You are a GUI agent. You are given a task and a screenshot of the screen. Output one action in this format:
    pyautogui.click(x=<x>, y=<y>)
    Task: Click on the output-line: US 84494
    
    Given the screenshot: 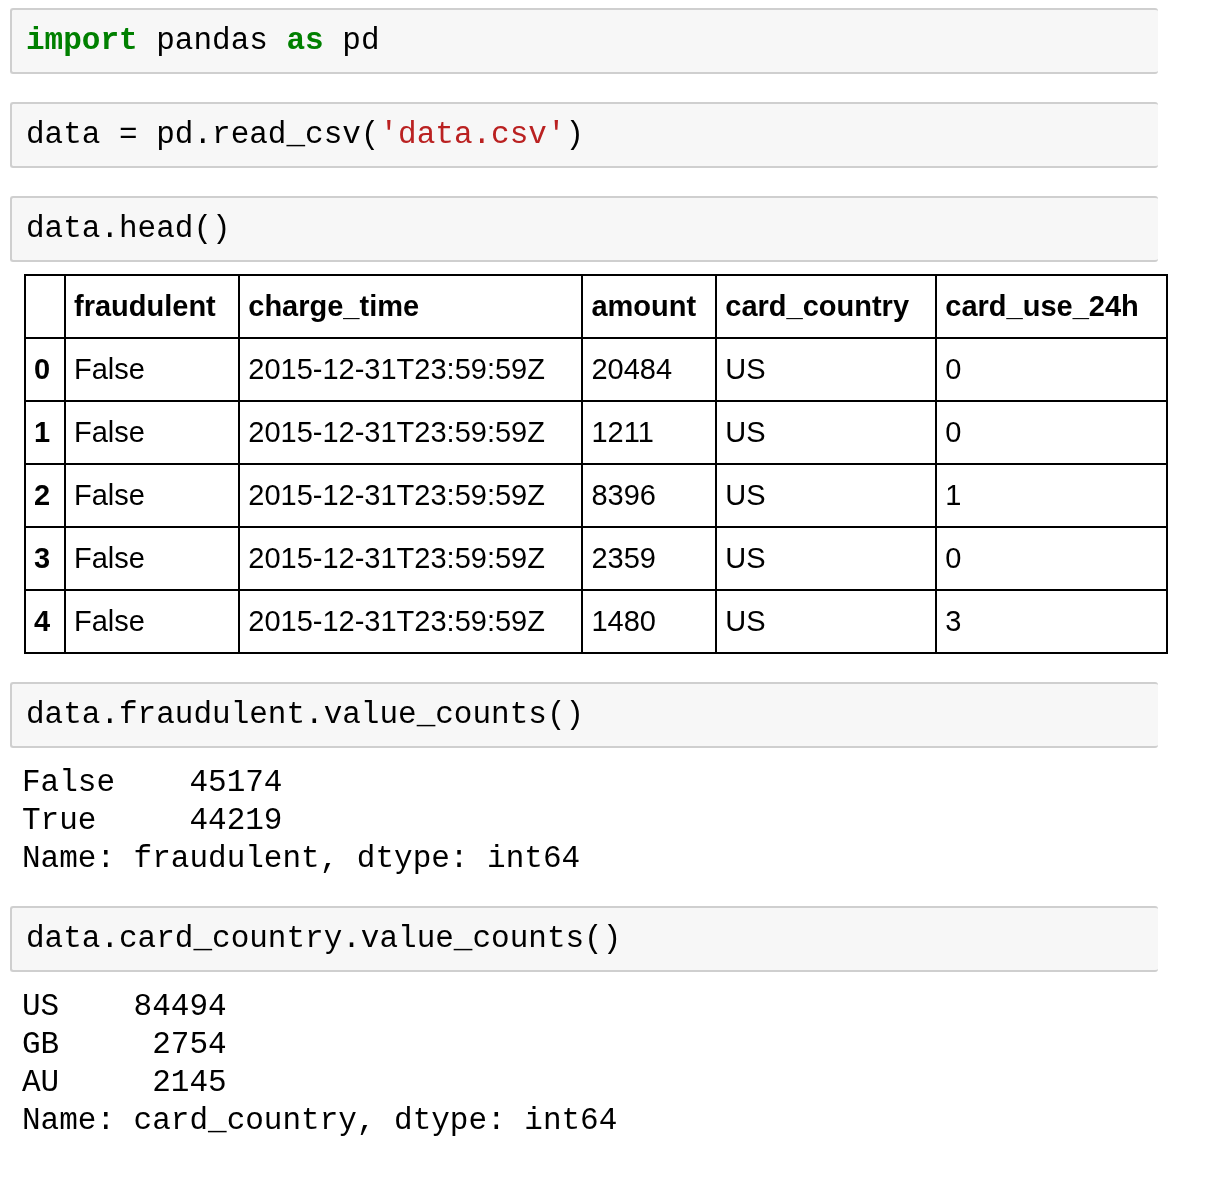 What is the action you would take?
    pyautogui.click(x=124, y=1007)
    